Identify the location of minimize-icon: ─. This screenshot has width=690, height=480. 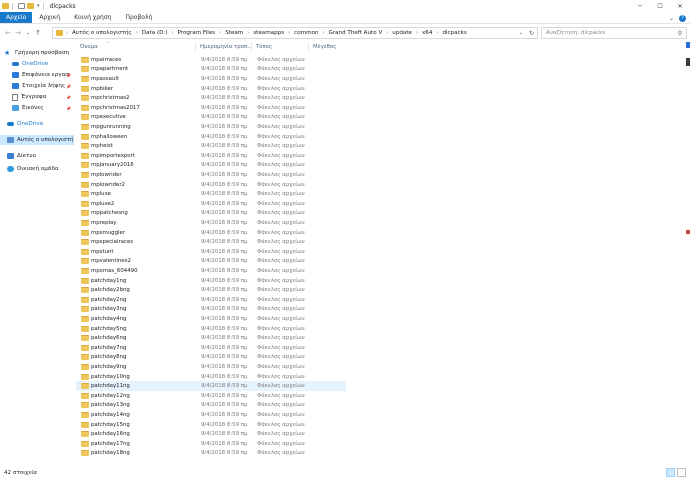
(640, 6).